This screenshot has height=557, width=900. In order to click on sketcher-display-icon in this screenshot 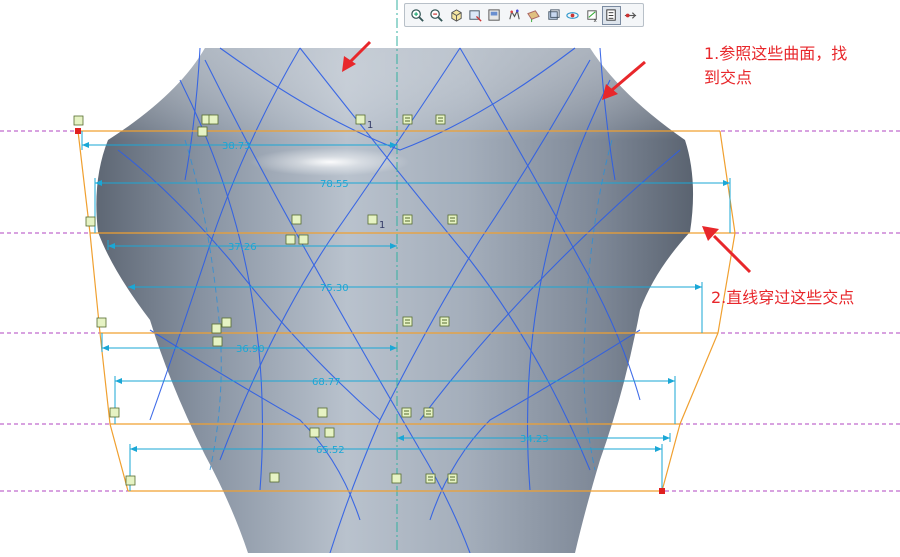, I will do `click(611, 14)`.